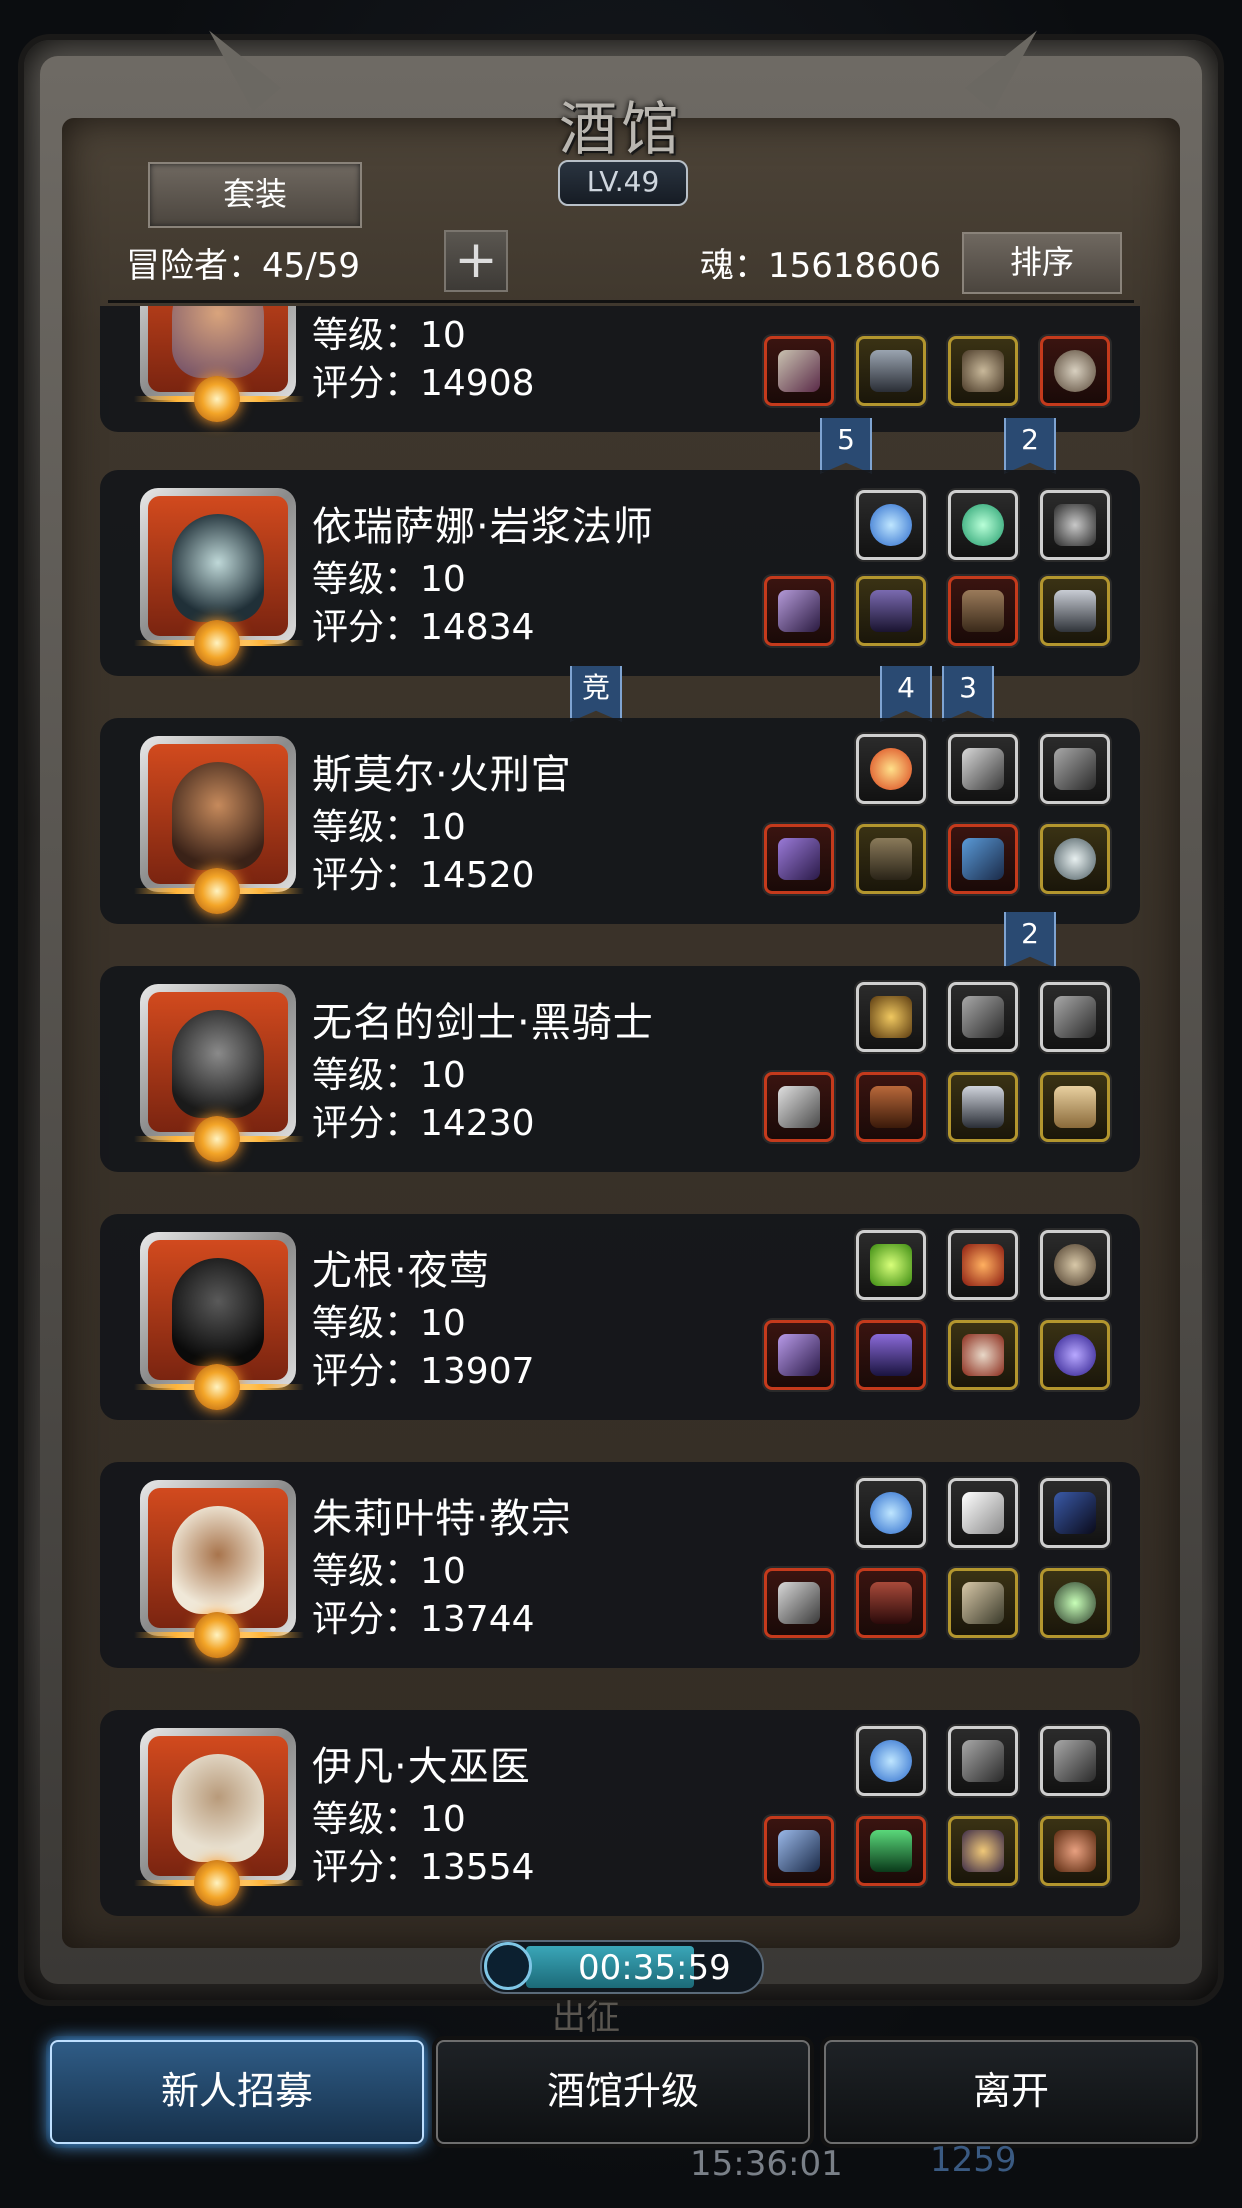 Image resolution: width=1242 pixels, height=2208 pixels. What do you see at coordinates (620, 369) in the screenshot?
I see `hero-card: 等级：10 评分：14908` at bounding box center [620, 369].